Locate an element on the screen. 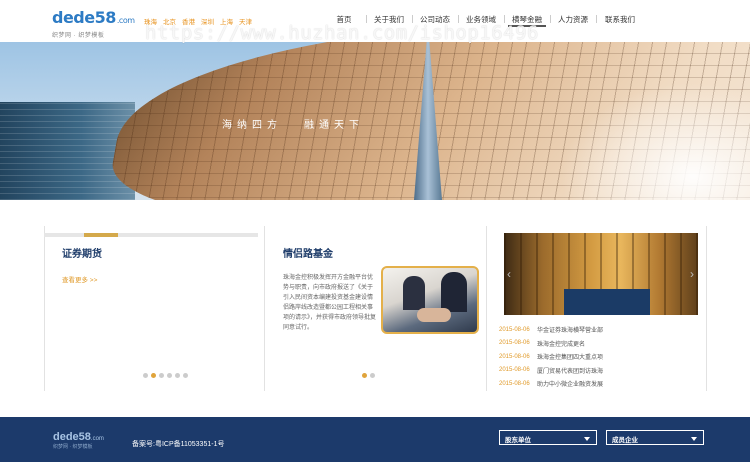 This screenshot has height=462, width=750. slider-image-detail is located at coordinates (607, 302).